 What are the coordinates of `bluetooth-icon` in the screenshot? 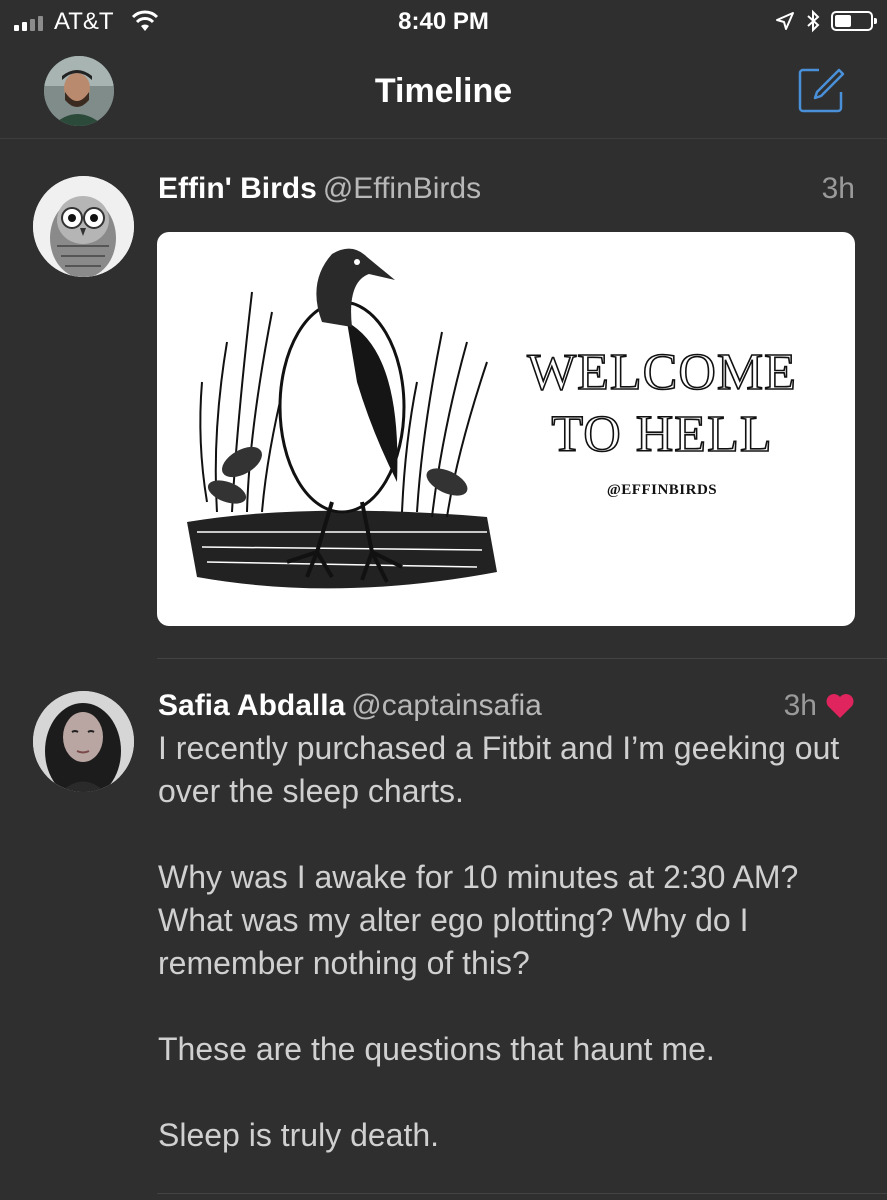 It's located at (813, 21).